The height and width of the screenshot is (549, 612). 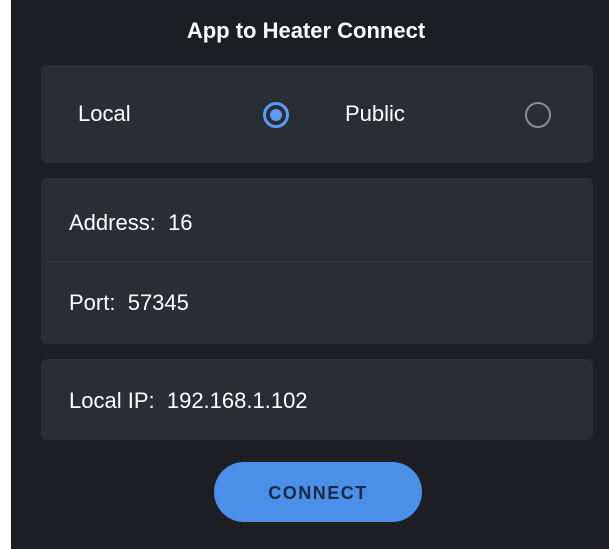 I want to click on connect-button: CONNECT, so click(x=318, y=492).